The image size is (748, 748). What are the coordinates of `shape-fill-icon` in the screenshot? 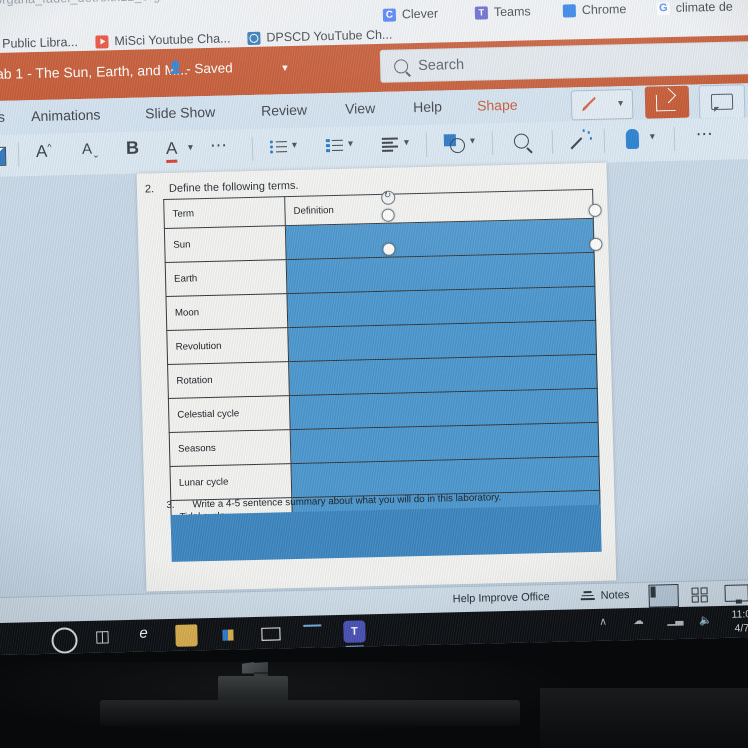 It's located at (3, 156).